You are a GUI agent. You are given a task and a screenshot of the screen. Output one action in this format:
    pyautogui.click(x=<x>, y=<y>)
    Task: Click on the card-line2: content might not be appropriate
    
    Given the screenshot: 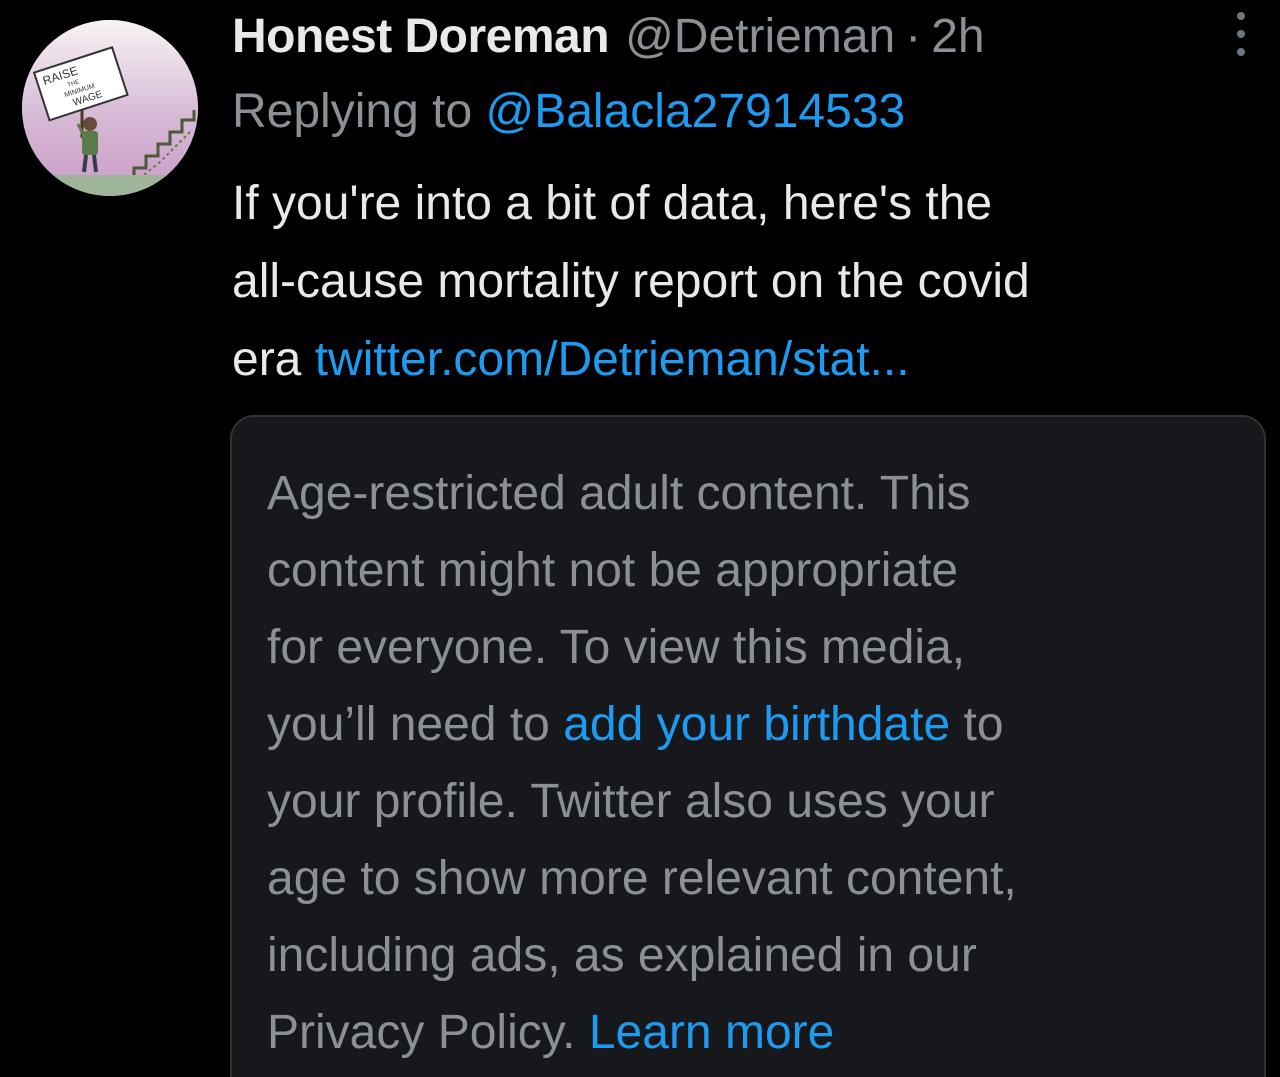 What is the action you would take?
    pyautogui.click(x=613, y=570)
    